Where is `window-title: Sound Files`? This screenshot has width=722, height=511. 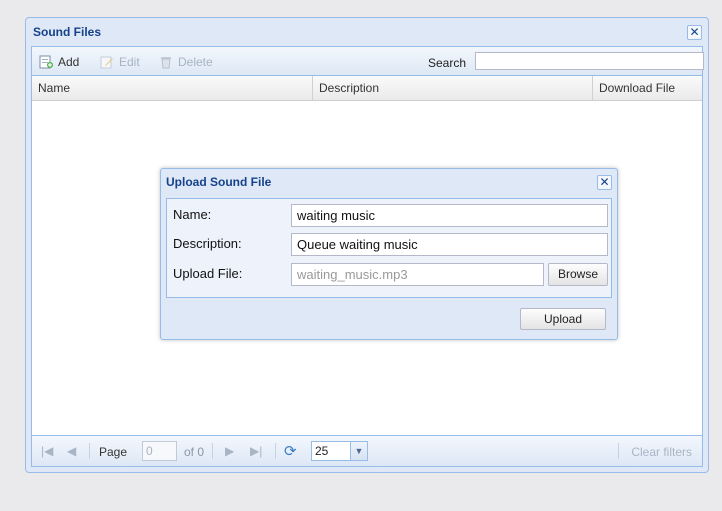 window-title: Sound Files is located at coordinates (67, 32).